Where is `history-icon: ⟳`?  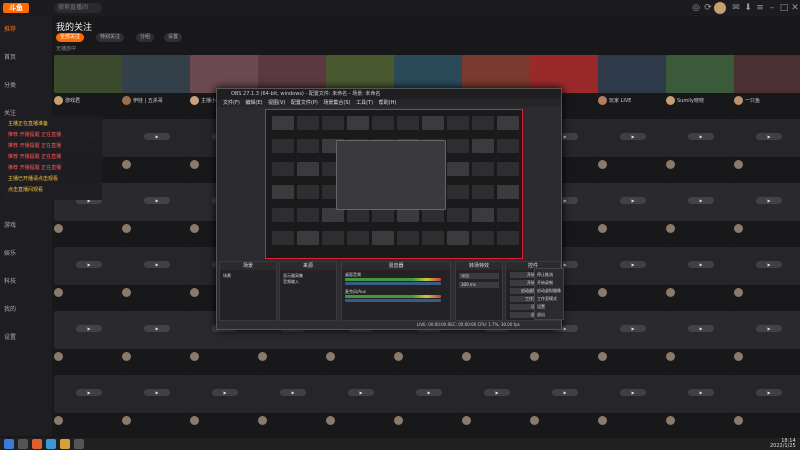
history-icon: ⟳ is located at coordinates (708, 8).